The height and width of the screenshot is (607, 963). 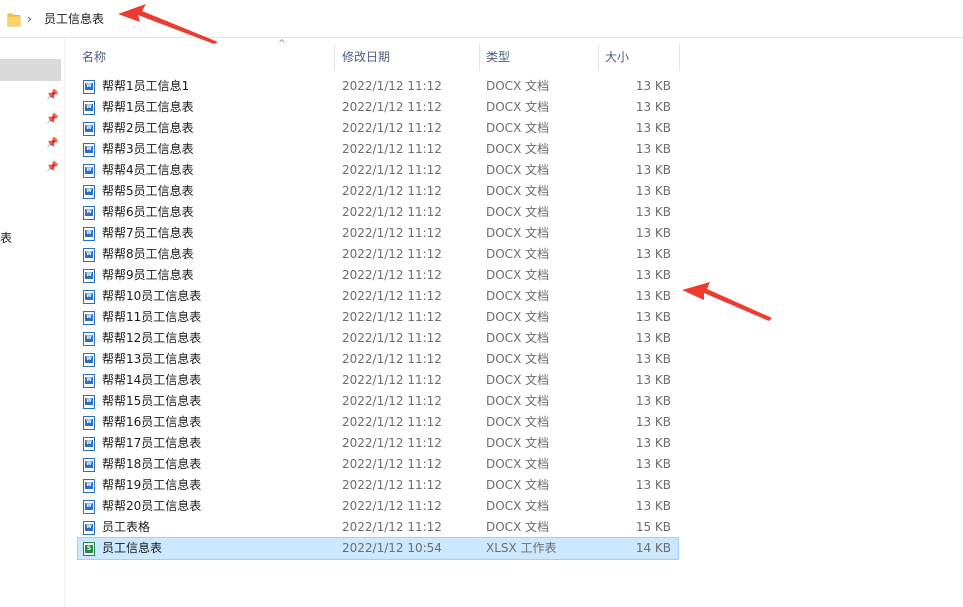 What do you see at coordinates (378, 401) in the screenshot?
I see `file-row: W 帮帮15员工信息表 2022/1/12 11:12 DOCX 文档 13 KB` at bounding box center [378, 401].